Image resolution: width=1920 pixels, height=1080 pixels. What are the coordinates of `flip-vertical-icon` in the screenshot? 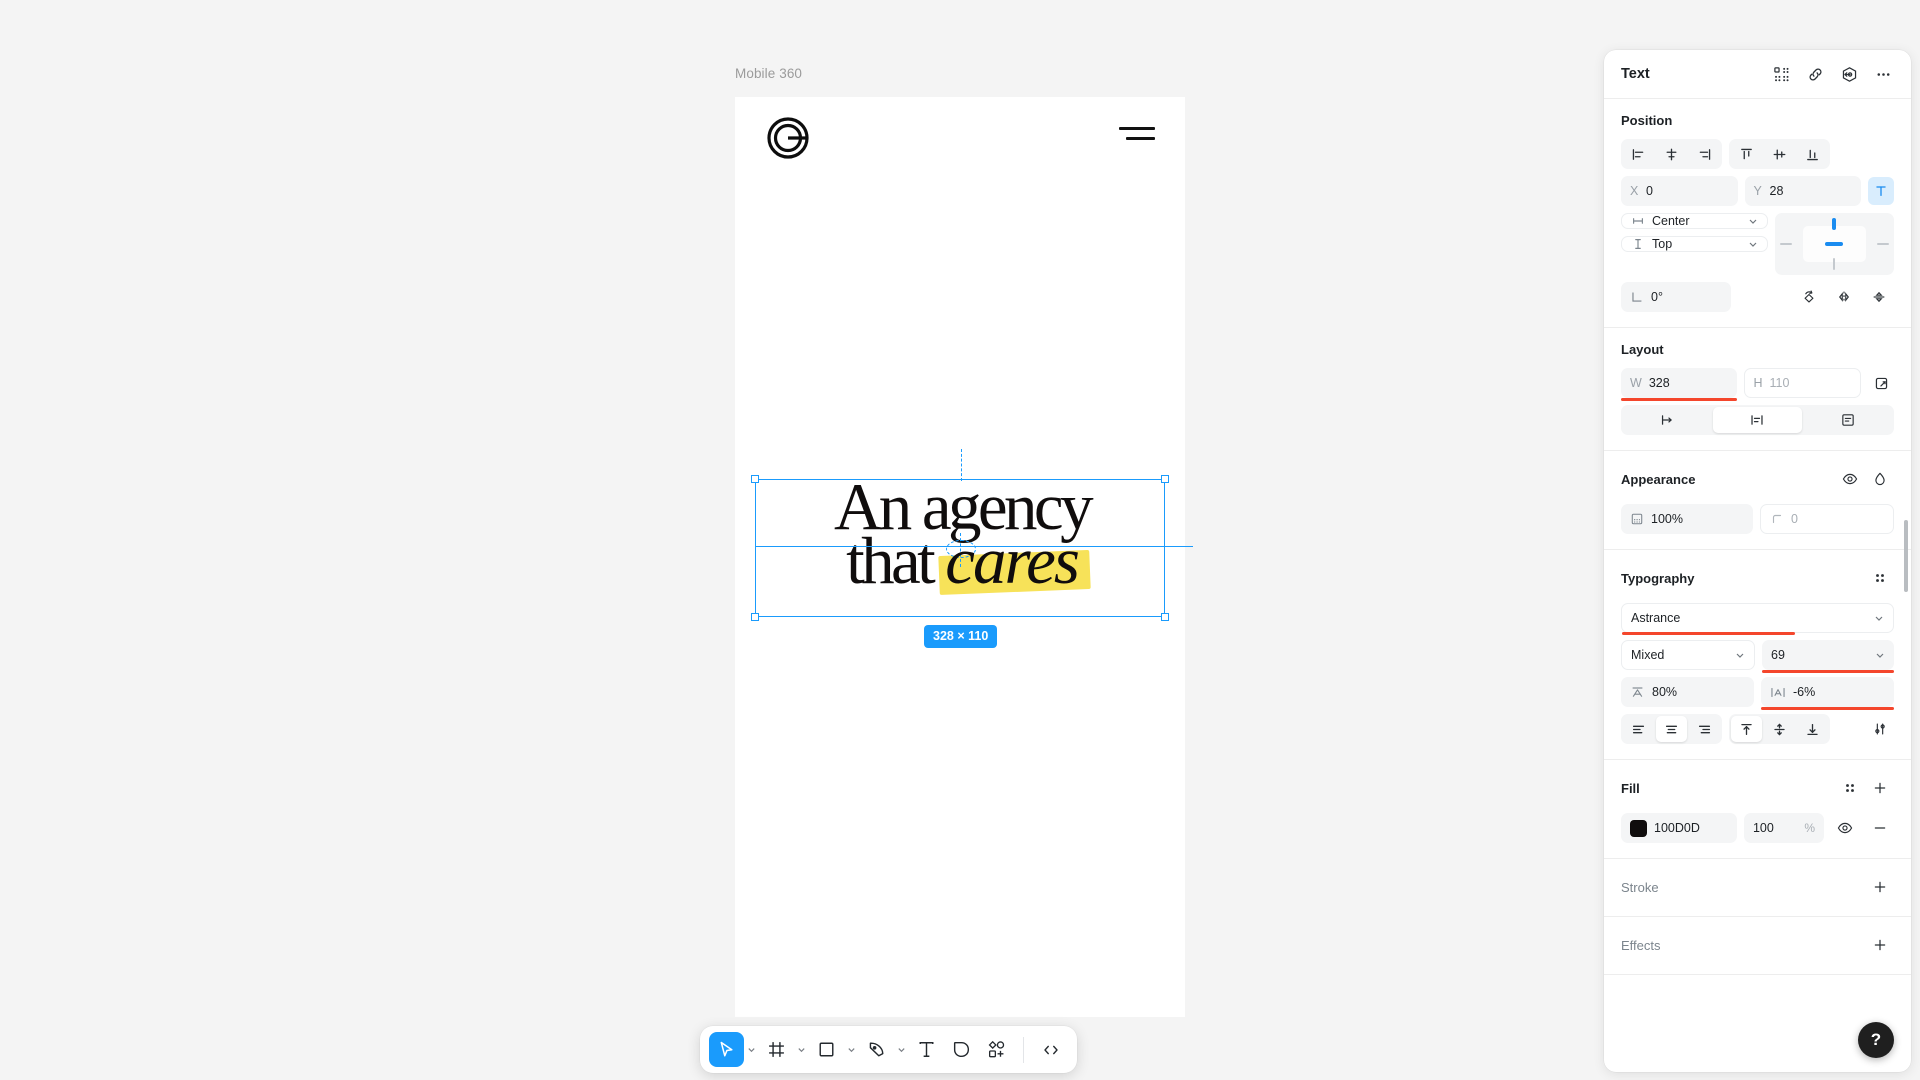 It's located at (1878, 297).